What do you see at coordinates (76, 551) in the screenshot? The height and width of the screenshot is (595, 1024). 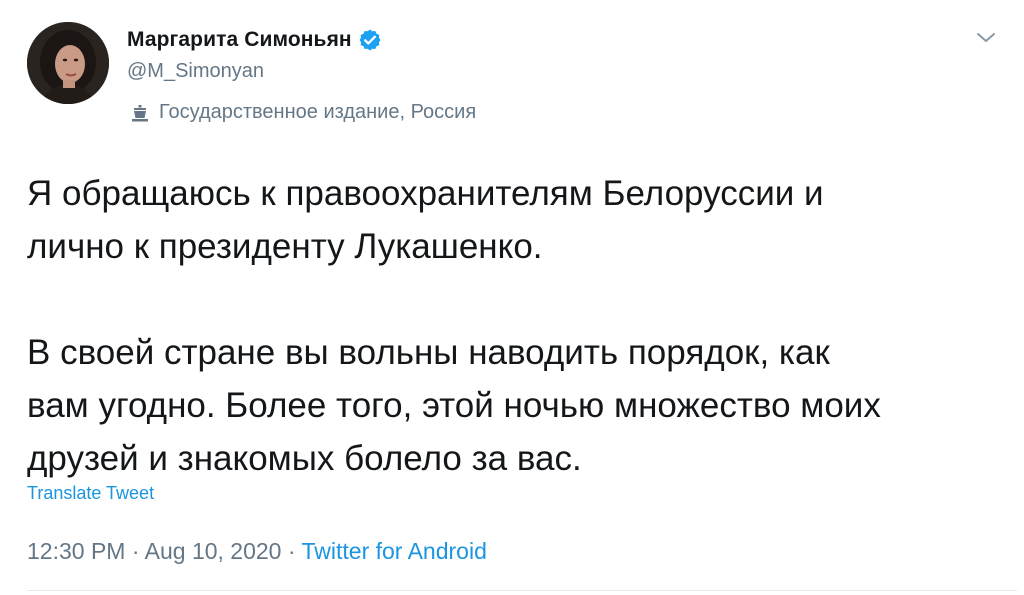 I see `tweet-time: 12:30 PM` at bounding box center [76, 551].